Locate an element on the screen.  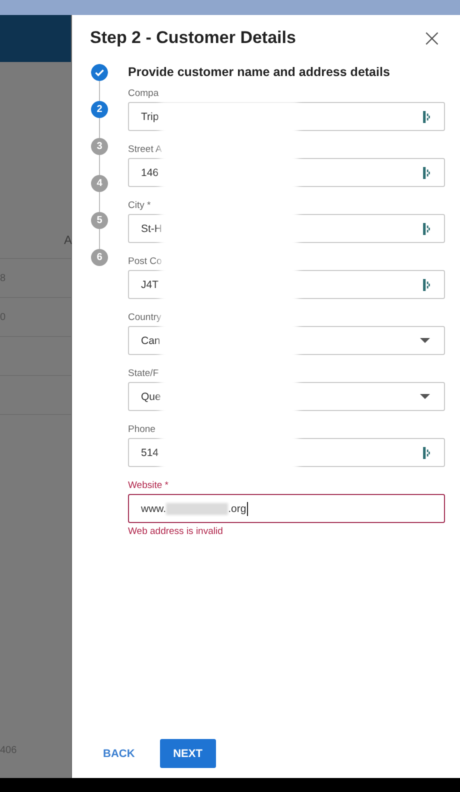
input-field: www. .org is located at coordinates (286, 508).